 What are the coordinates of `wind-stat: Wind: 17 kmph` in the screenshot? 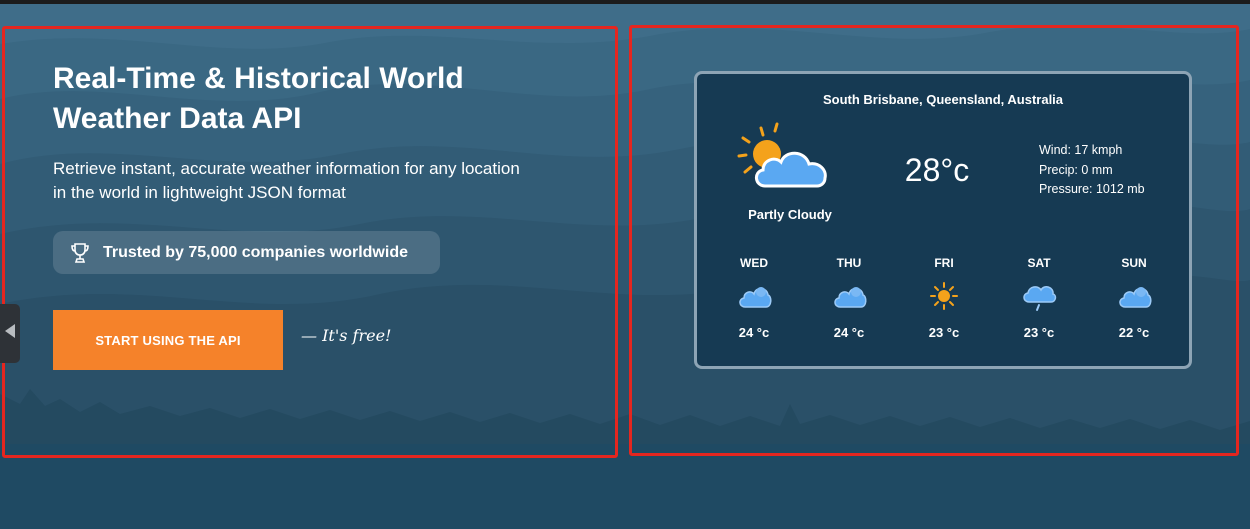 It's located at (1081, 150).